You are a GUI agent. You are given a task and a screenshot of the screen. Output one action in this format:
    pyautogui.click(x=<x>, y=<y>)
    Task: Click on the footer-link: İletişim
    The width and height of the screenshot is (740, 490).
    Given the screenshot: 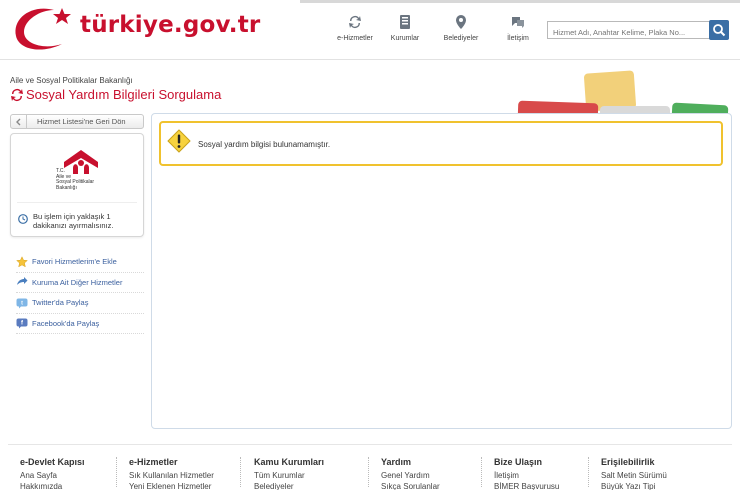 What is the action you would take?
    pyautogui.click(x=526, y=475)
    